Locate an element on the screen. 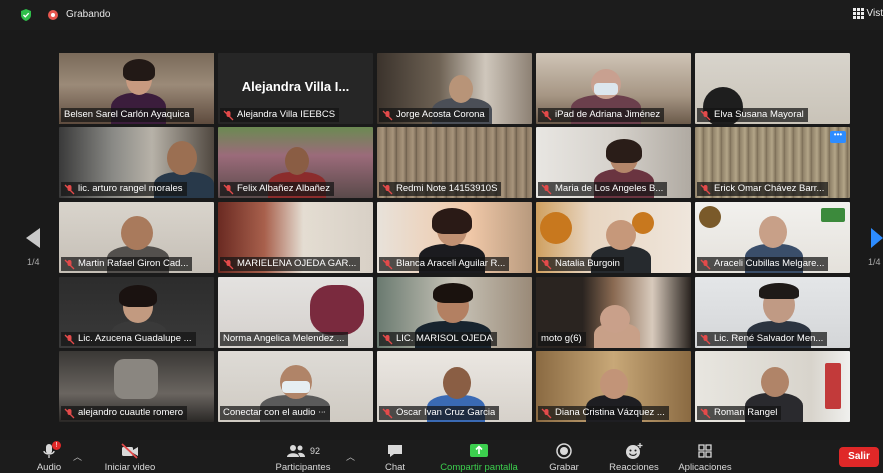 The height and width of the screenshot is (473, 883). participant-nameplate: moto g(6) is located at coordinates (562, 339).